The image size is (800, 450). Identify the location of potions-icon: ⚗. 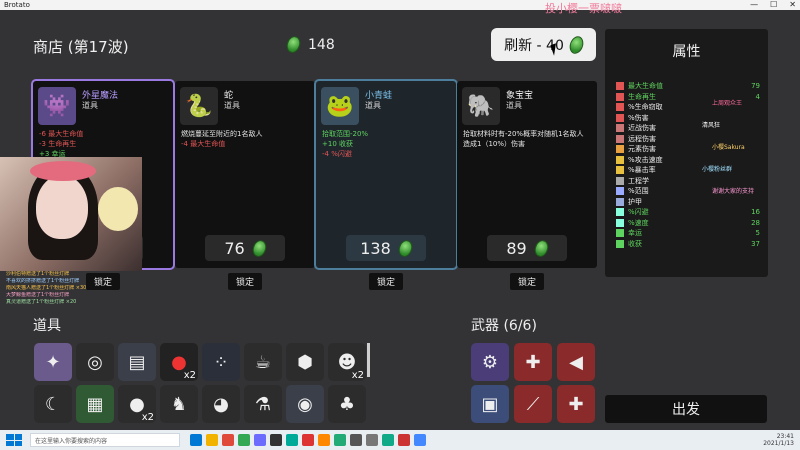
(263, 404).